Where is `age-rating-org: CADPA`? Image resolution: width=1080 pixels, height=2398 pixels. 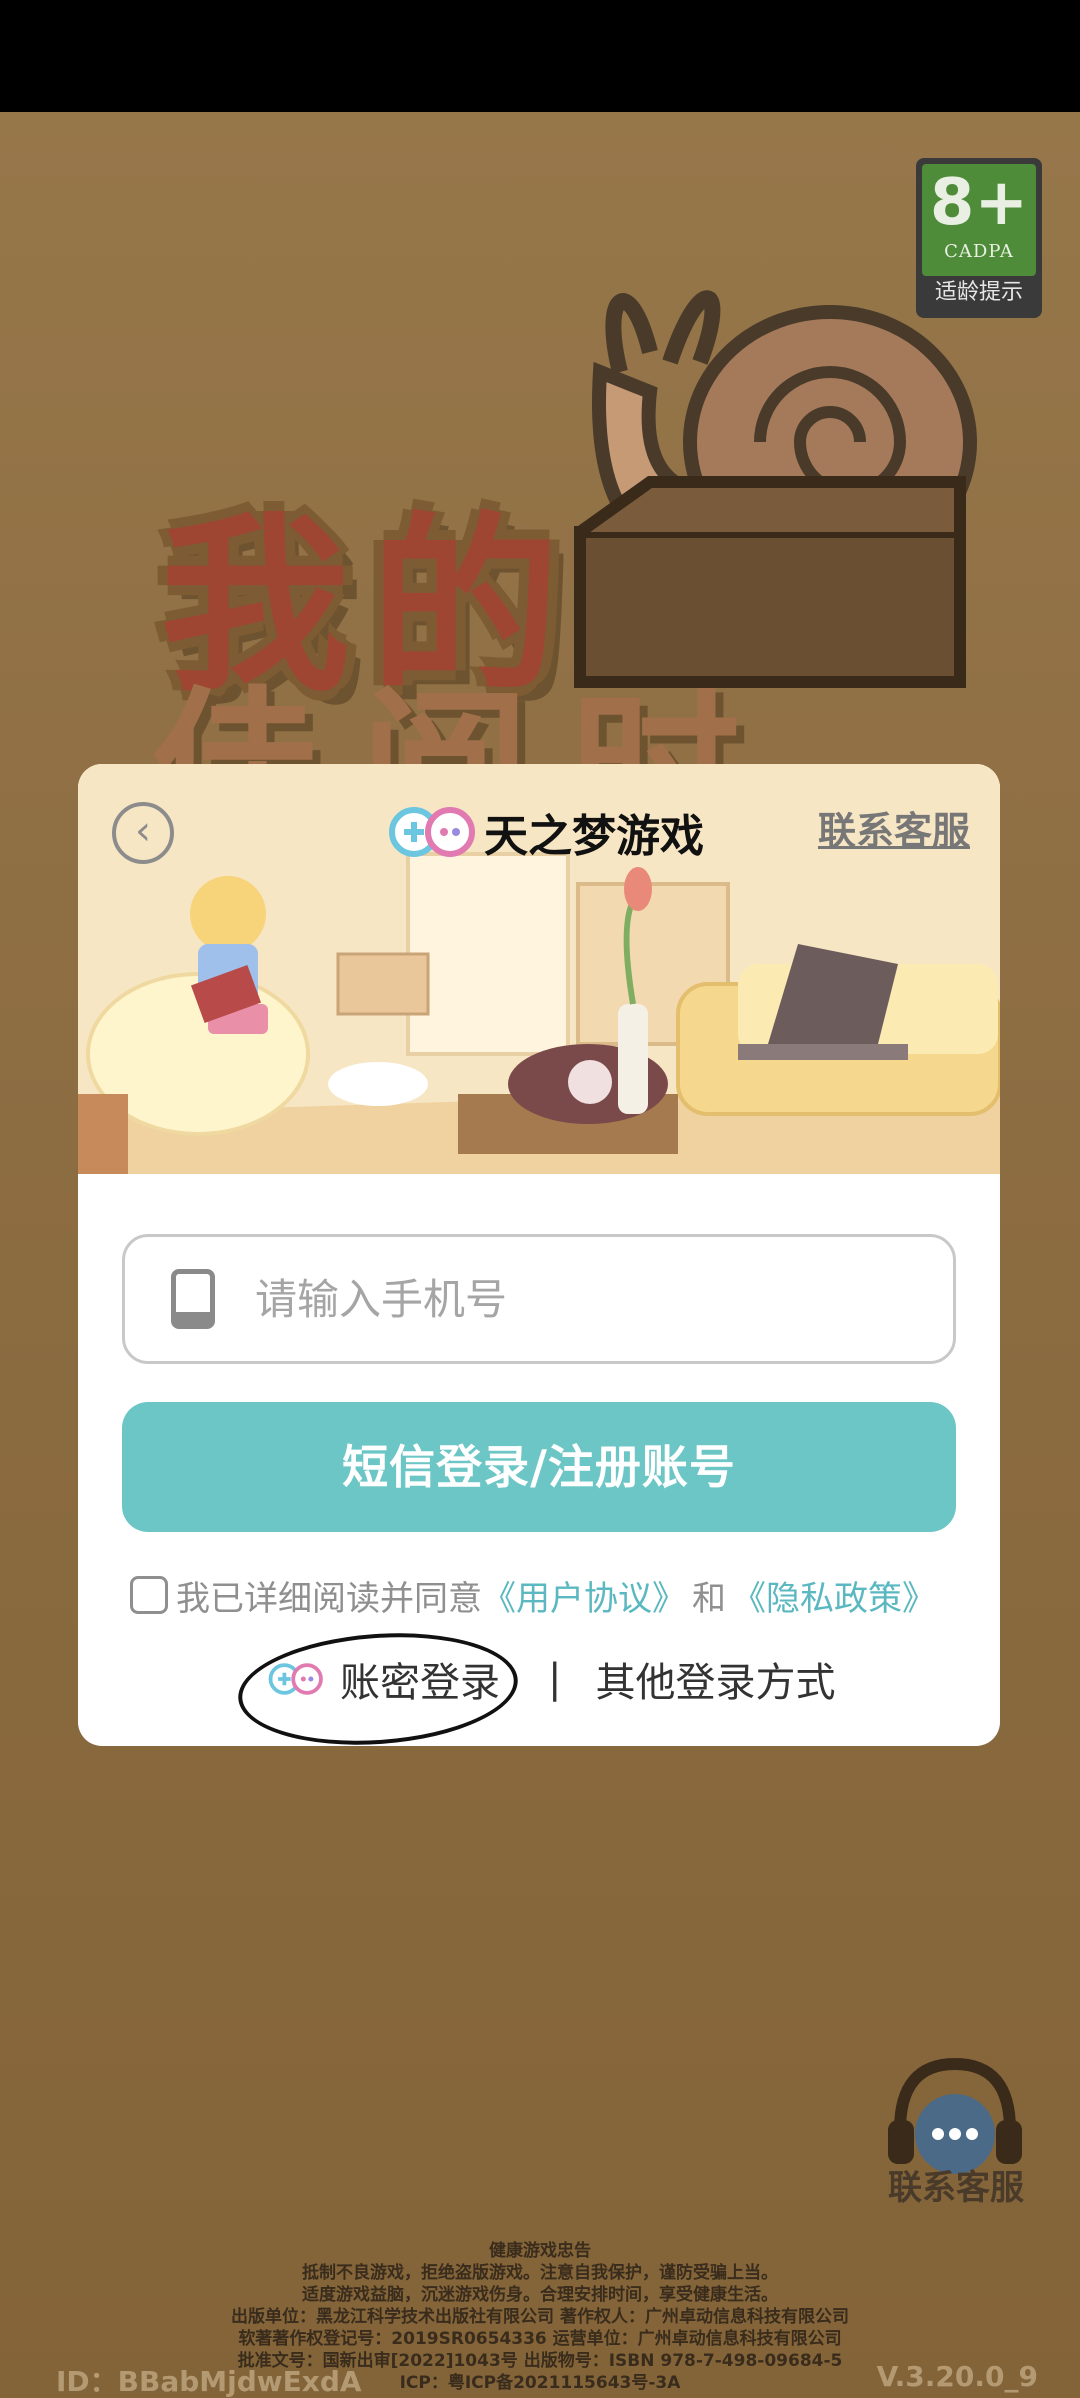 age-rating-org: CADPA is located at coordinates (979, 251).